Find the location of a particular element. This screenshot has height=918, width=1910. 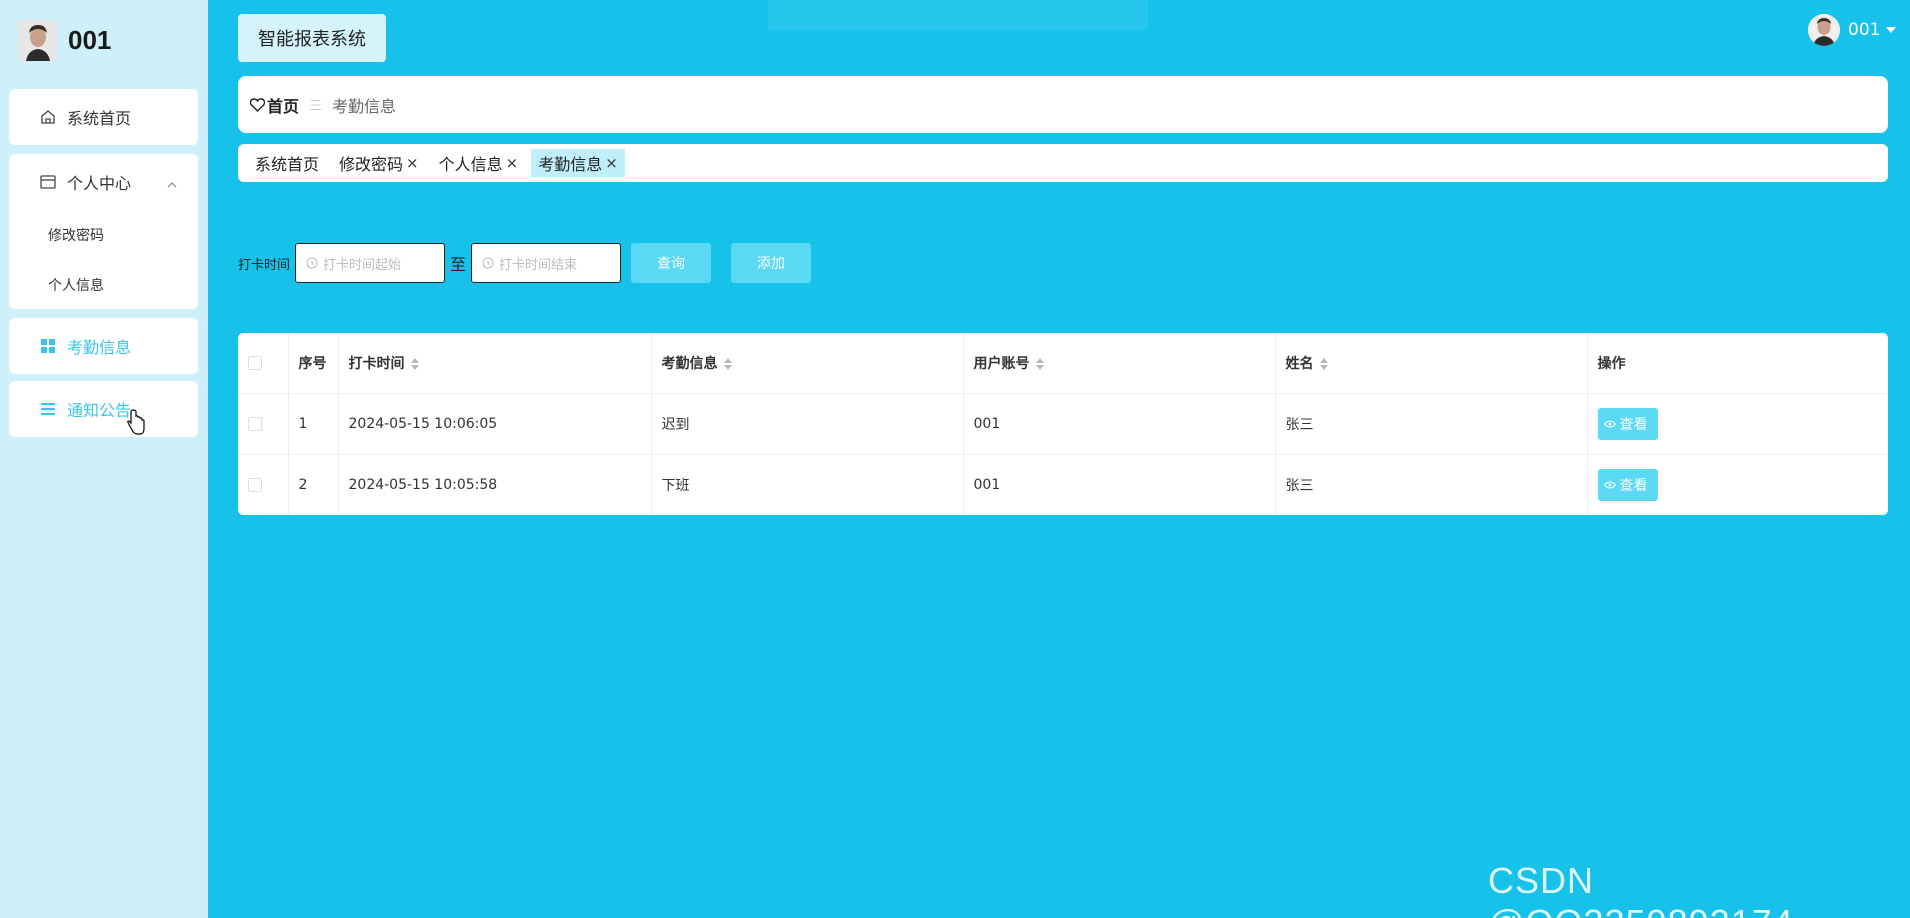

table-row: 1 2024-05-15 10:06:05 迟到 001 张三 查看 is located at coordinates (1063, 424).